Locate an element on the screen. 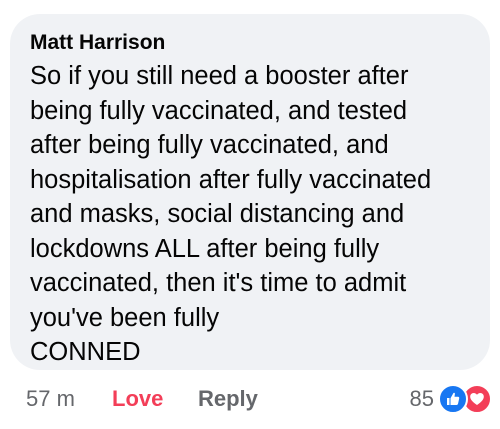 The image size is (500, 429). love-button: Love is located at coordinates (155, 399).